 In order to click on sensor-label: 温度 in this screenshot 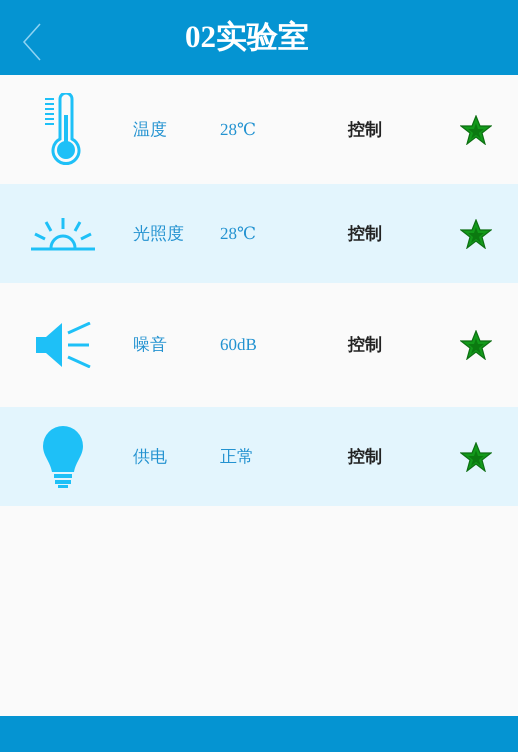, I will do `click(150, 129)`.